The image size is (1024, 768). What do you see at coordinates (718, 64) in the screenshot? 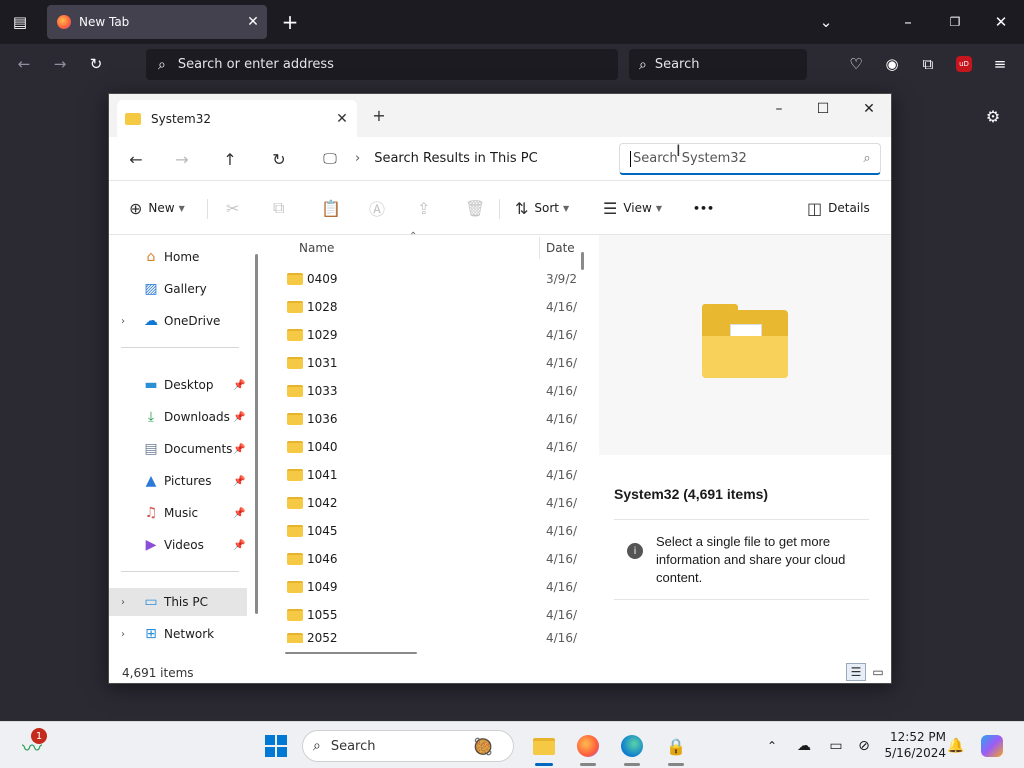
I see `browser-search-bar: ⌕ Search` at bounding box center [718, 64].